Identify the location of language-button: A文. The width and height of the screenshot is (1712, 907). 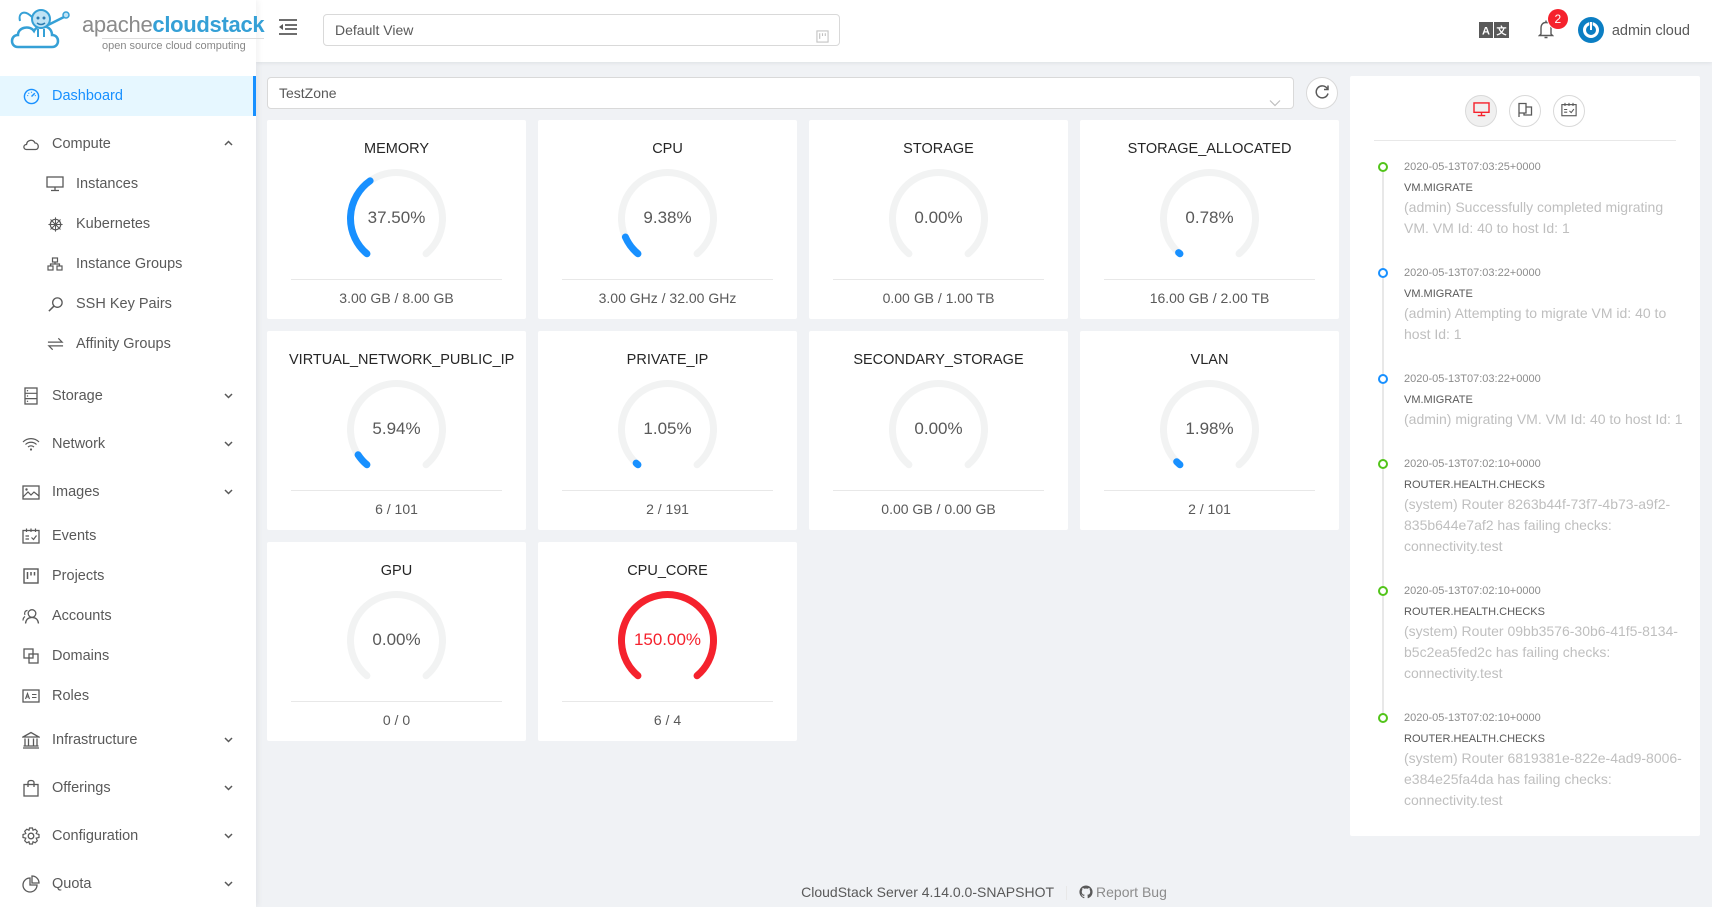
(1494, 31).